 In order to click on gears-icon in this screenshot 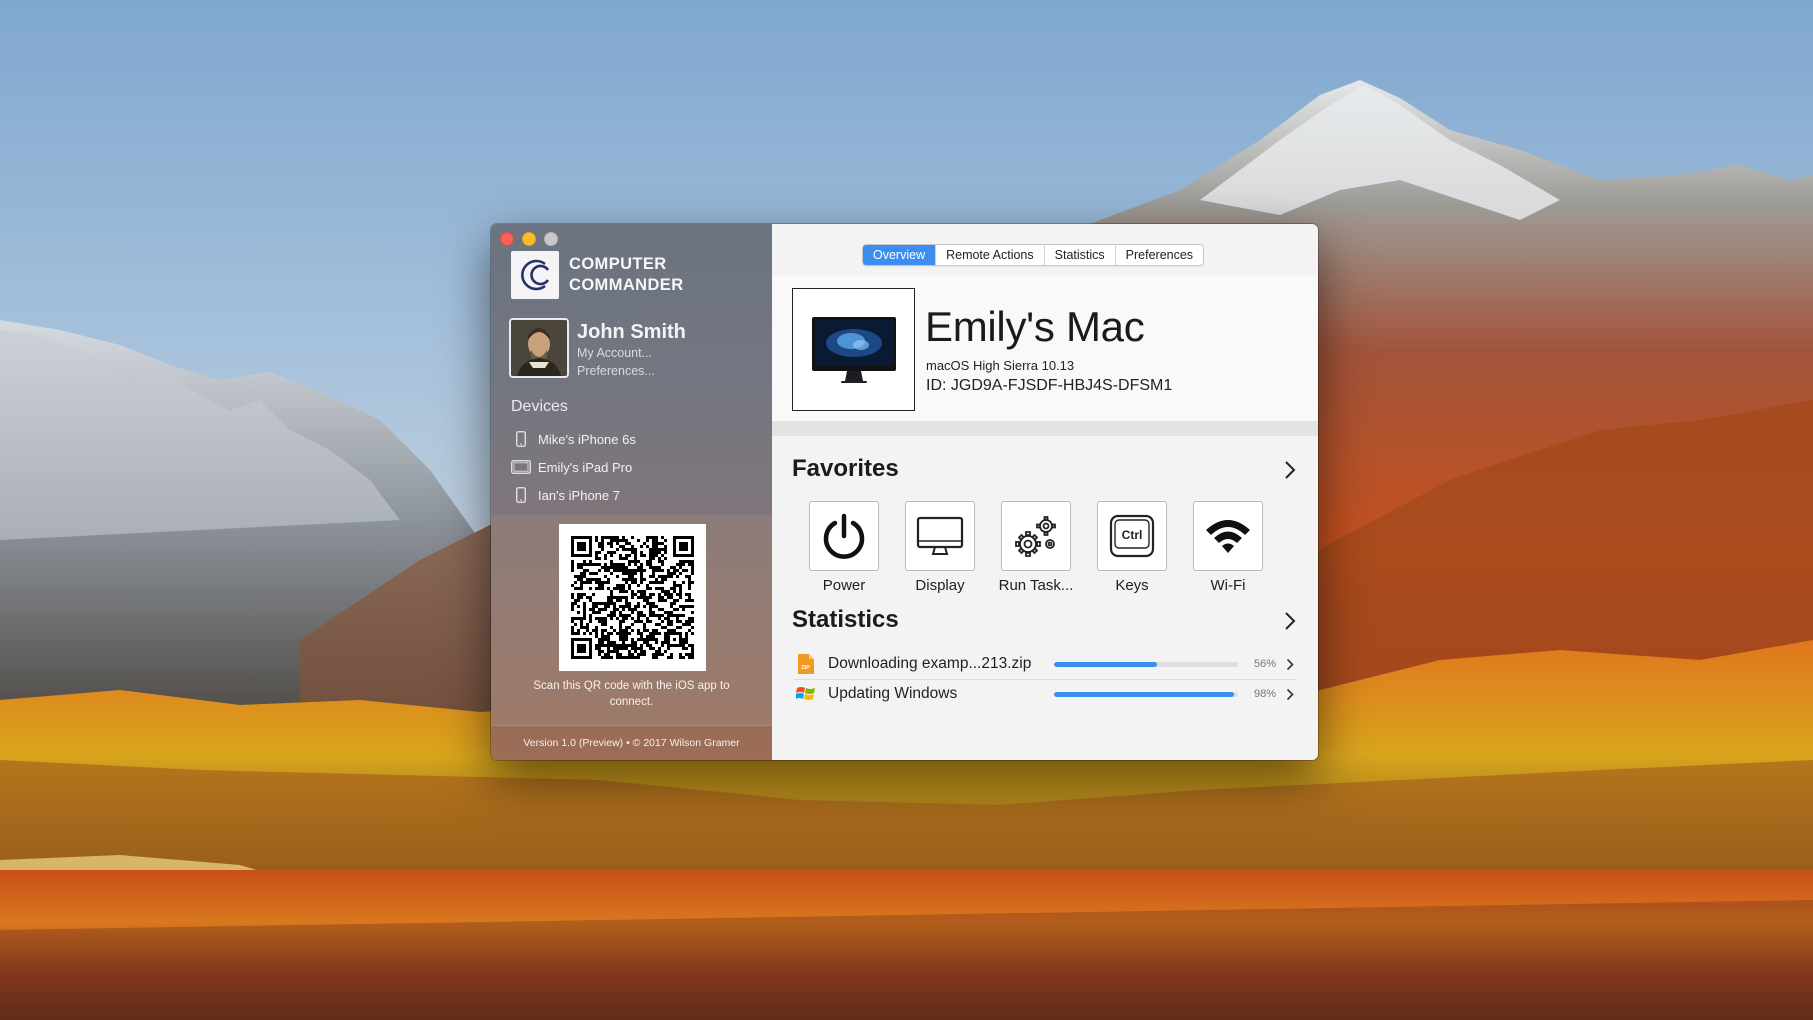, I will do `click(1035, 536)`.